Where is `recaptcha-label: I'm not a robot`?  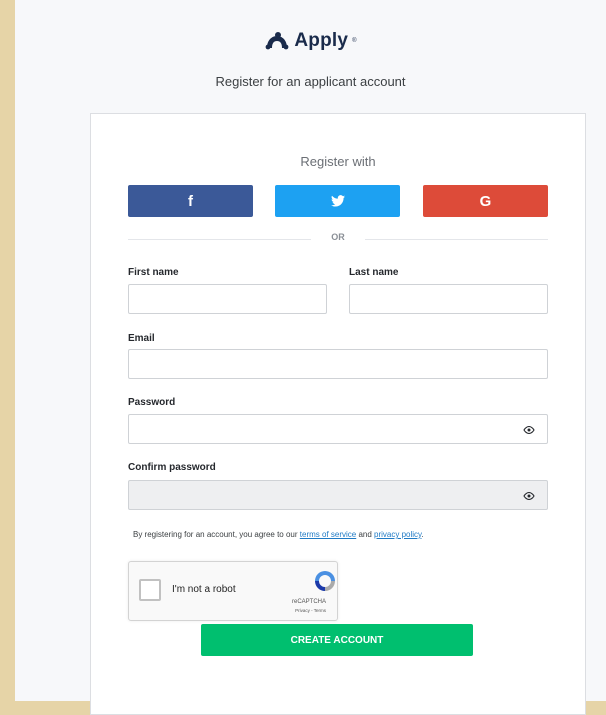
recaptcha-label: I'm not a robot is located at coordinates (204, 589).